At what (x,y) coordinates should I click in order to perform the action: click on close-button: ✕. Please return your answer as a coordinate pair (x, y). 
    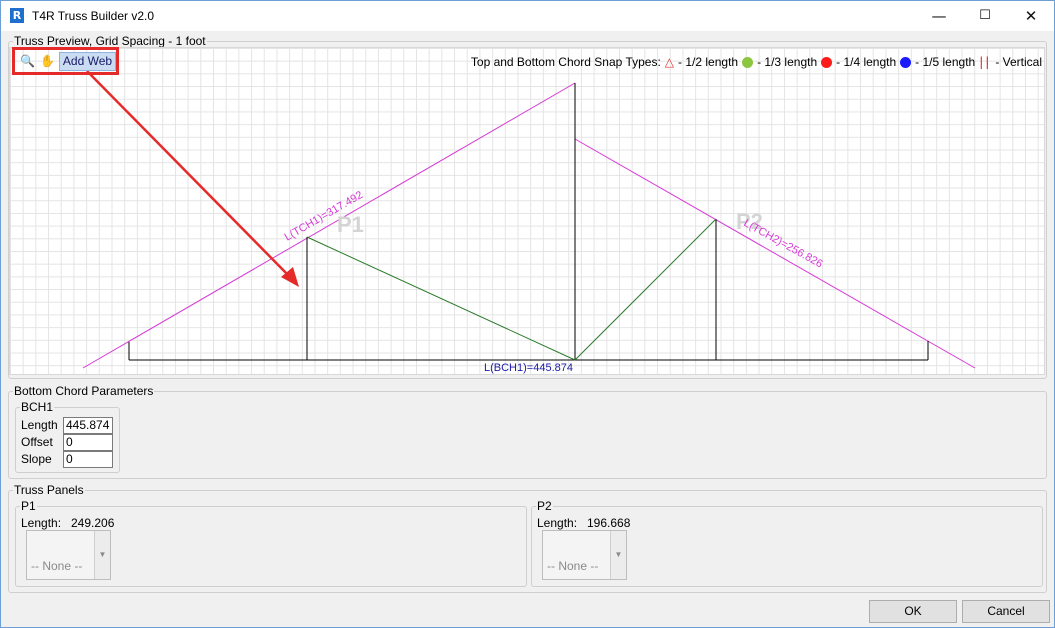
    Looking at the image, I should click on (1031, 16).